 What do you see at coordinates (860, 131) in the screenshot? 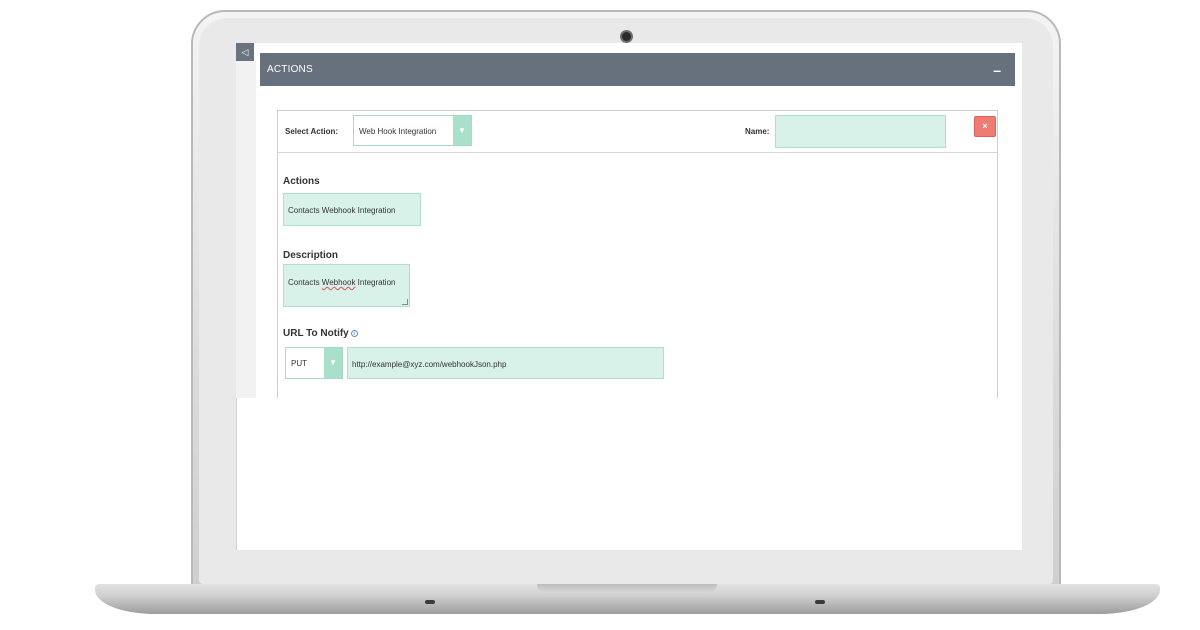
I see `name-field` at bounding box center [860, 131].